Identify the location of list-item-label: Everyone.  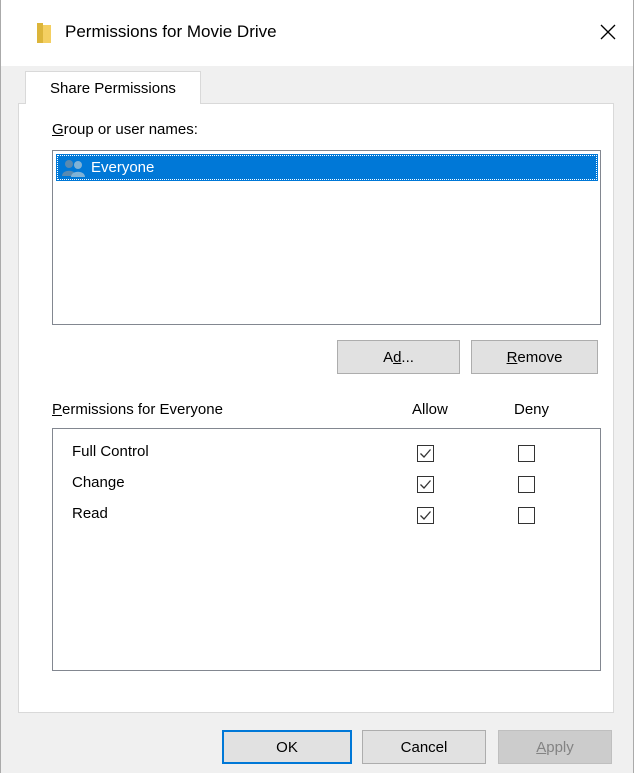
(123, 167).